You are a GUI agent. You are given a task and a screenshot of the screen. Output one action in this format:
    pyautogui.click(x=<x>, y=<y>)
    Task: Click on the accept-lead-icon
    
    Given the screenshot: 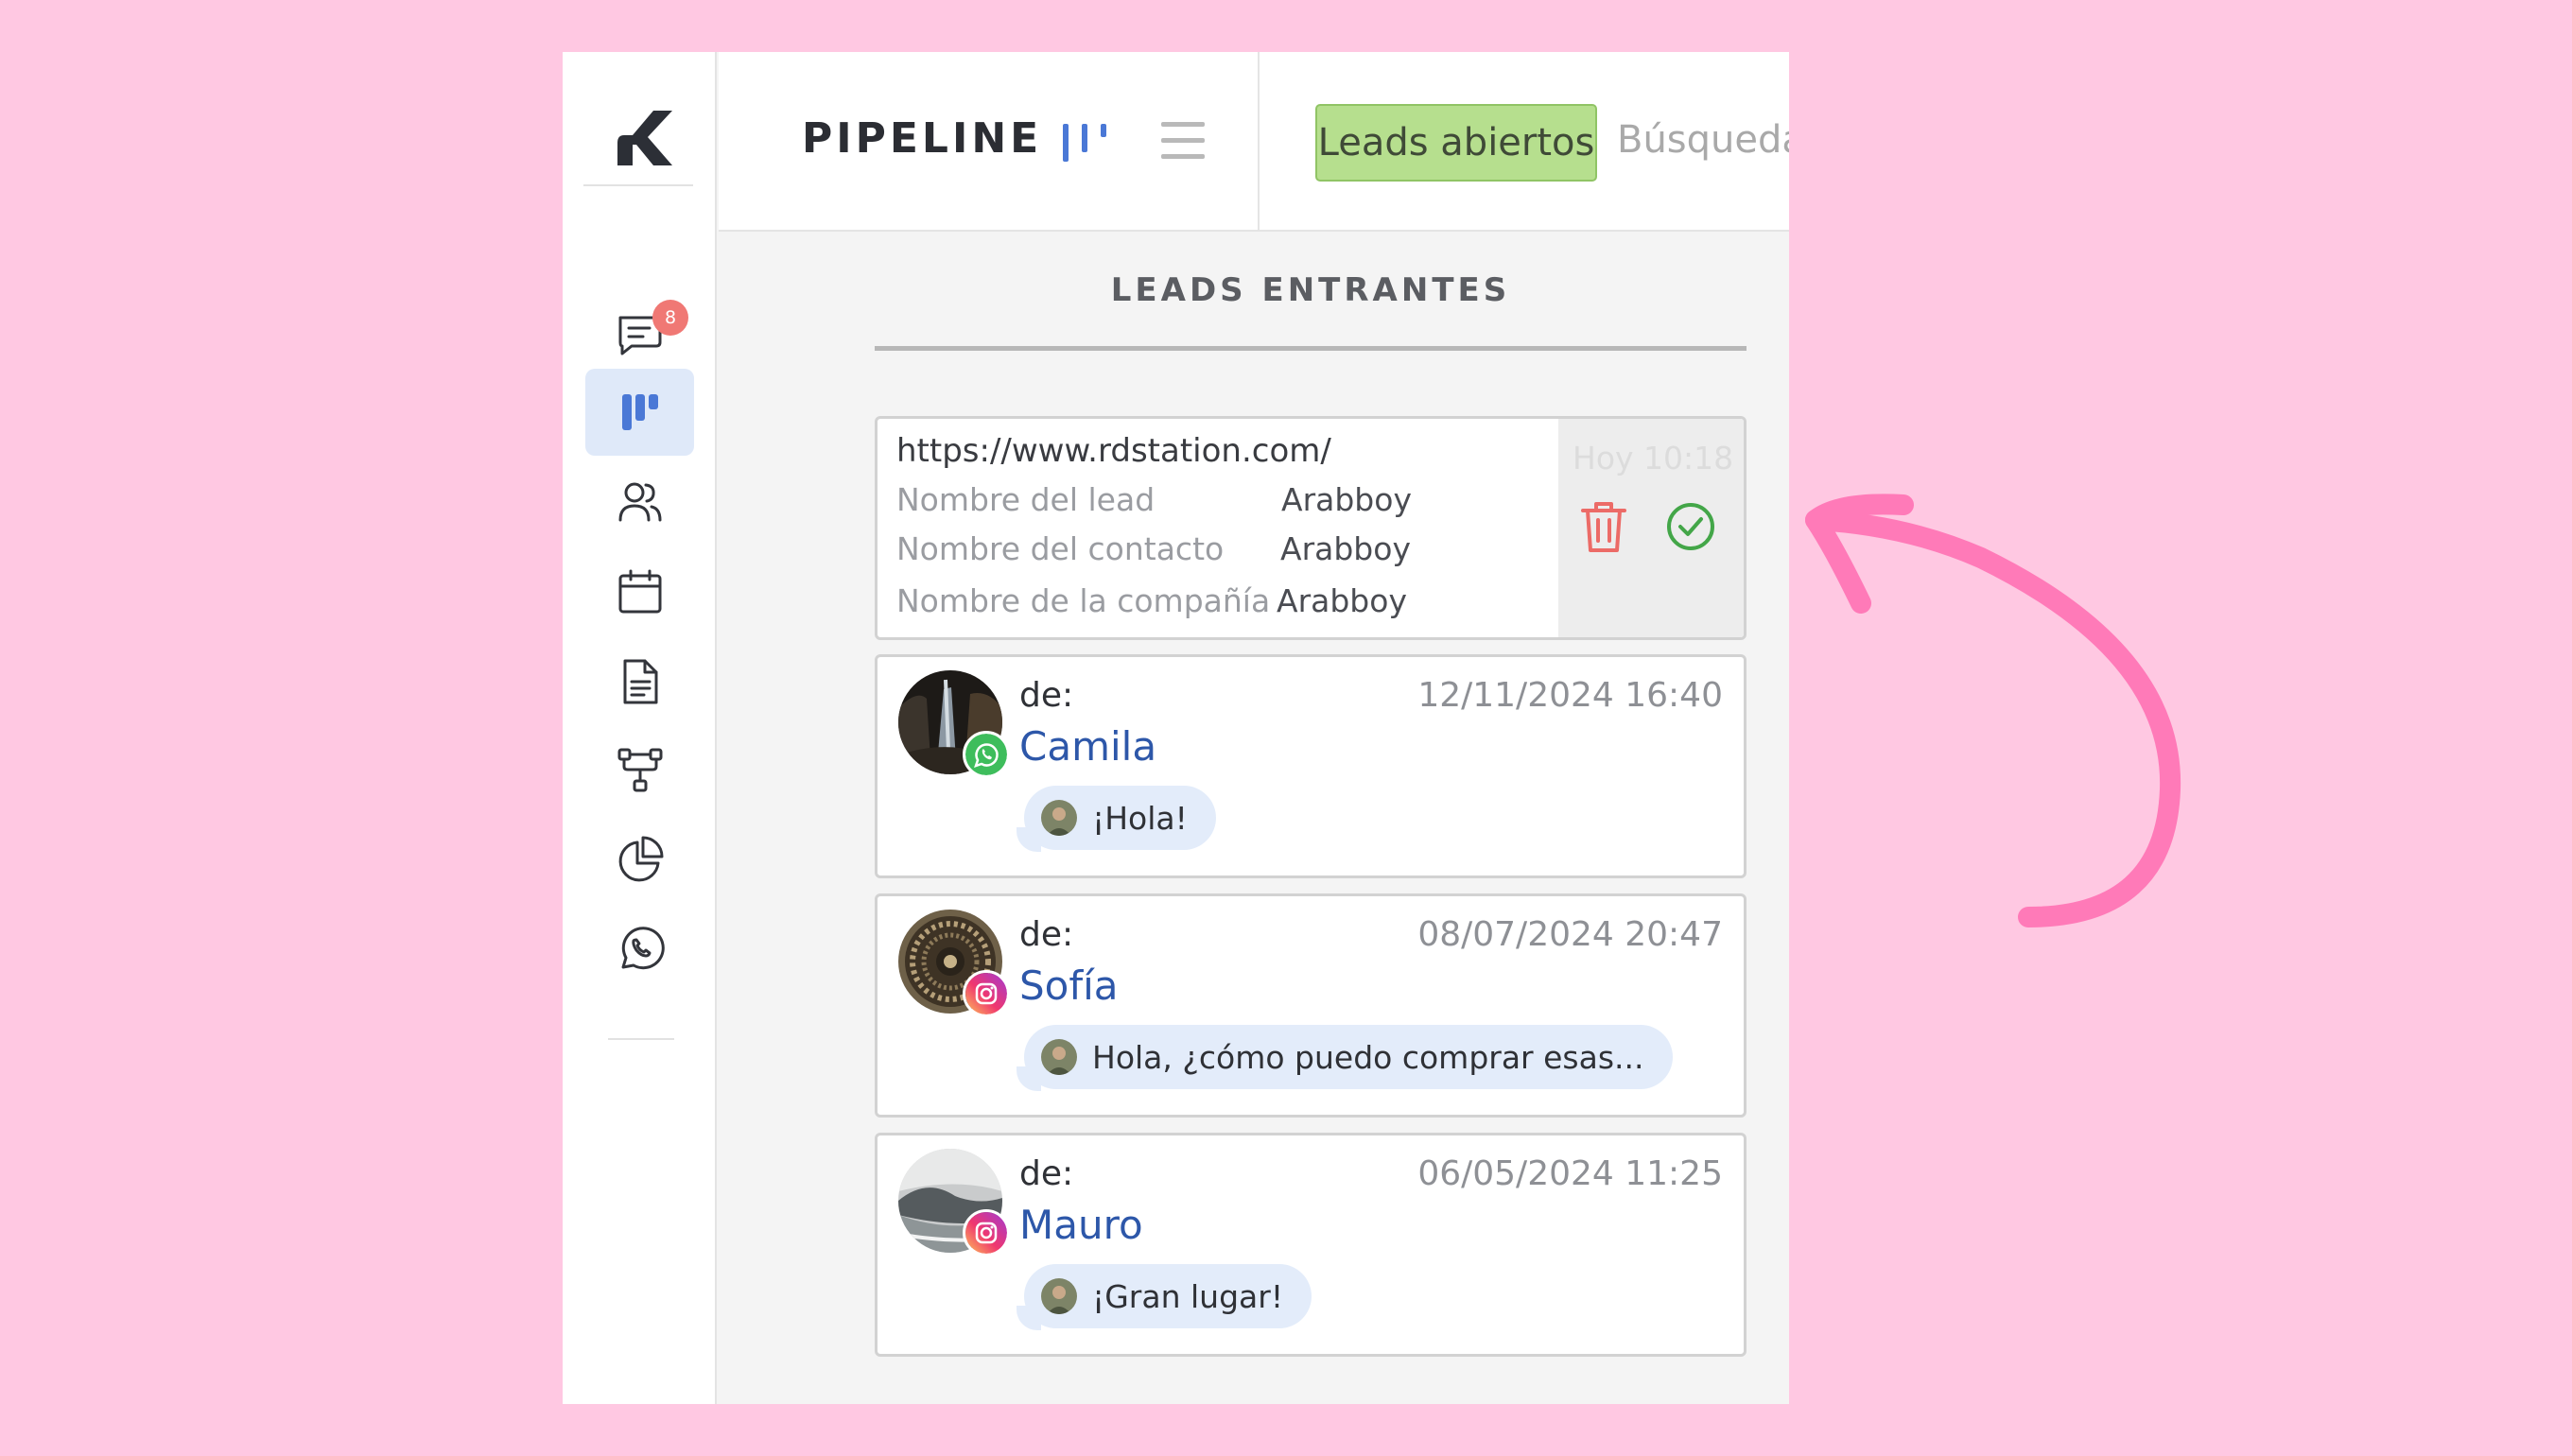 What is the action you would take?
    pyautogui.click(x=1690, y=526)
    